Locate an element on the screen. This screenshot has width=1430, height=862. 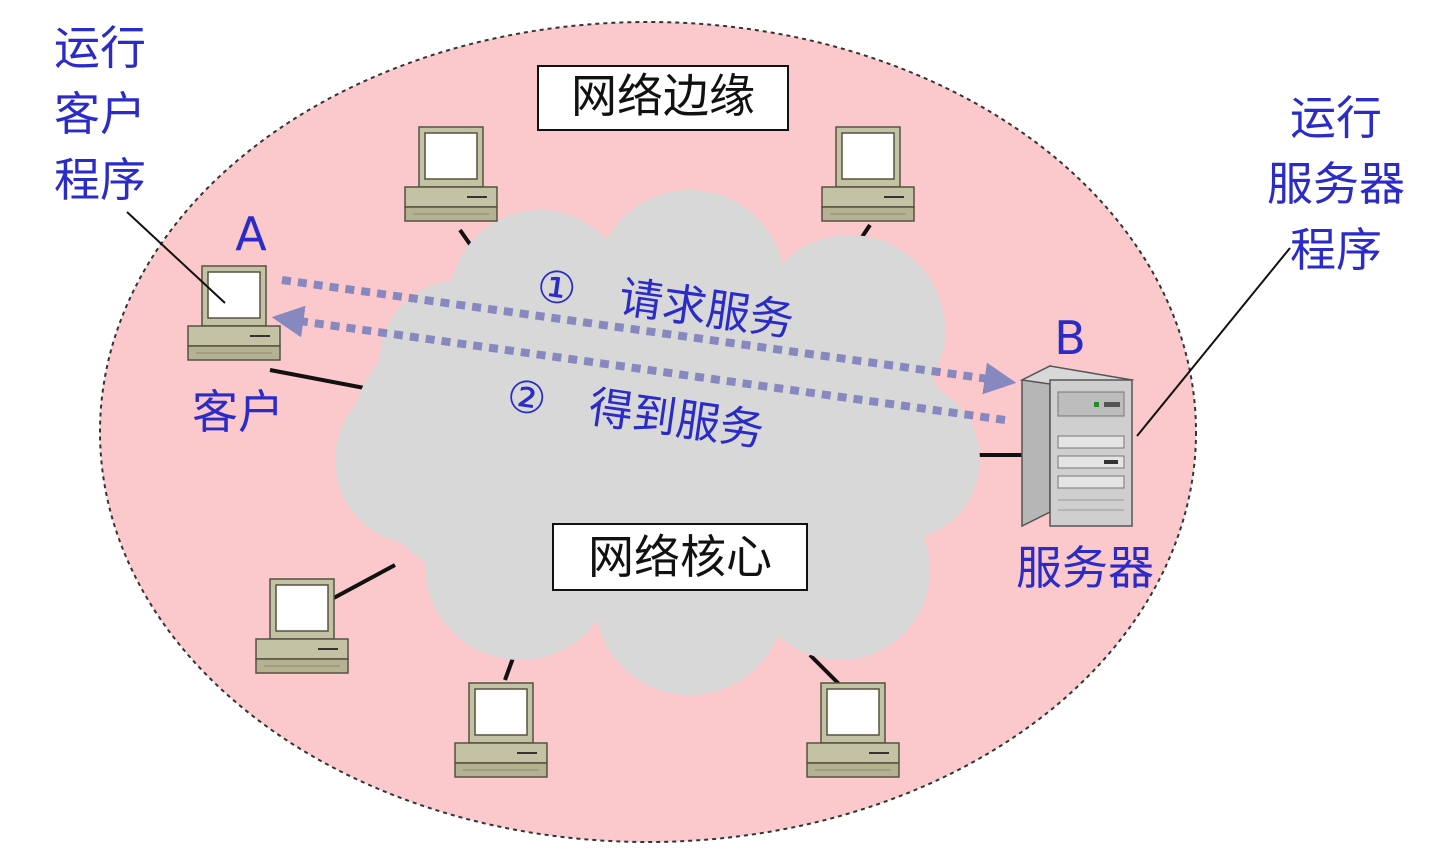
edge-computer-top-left is located at coordinates (451, 174).